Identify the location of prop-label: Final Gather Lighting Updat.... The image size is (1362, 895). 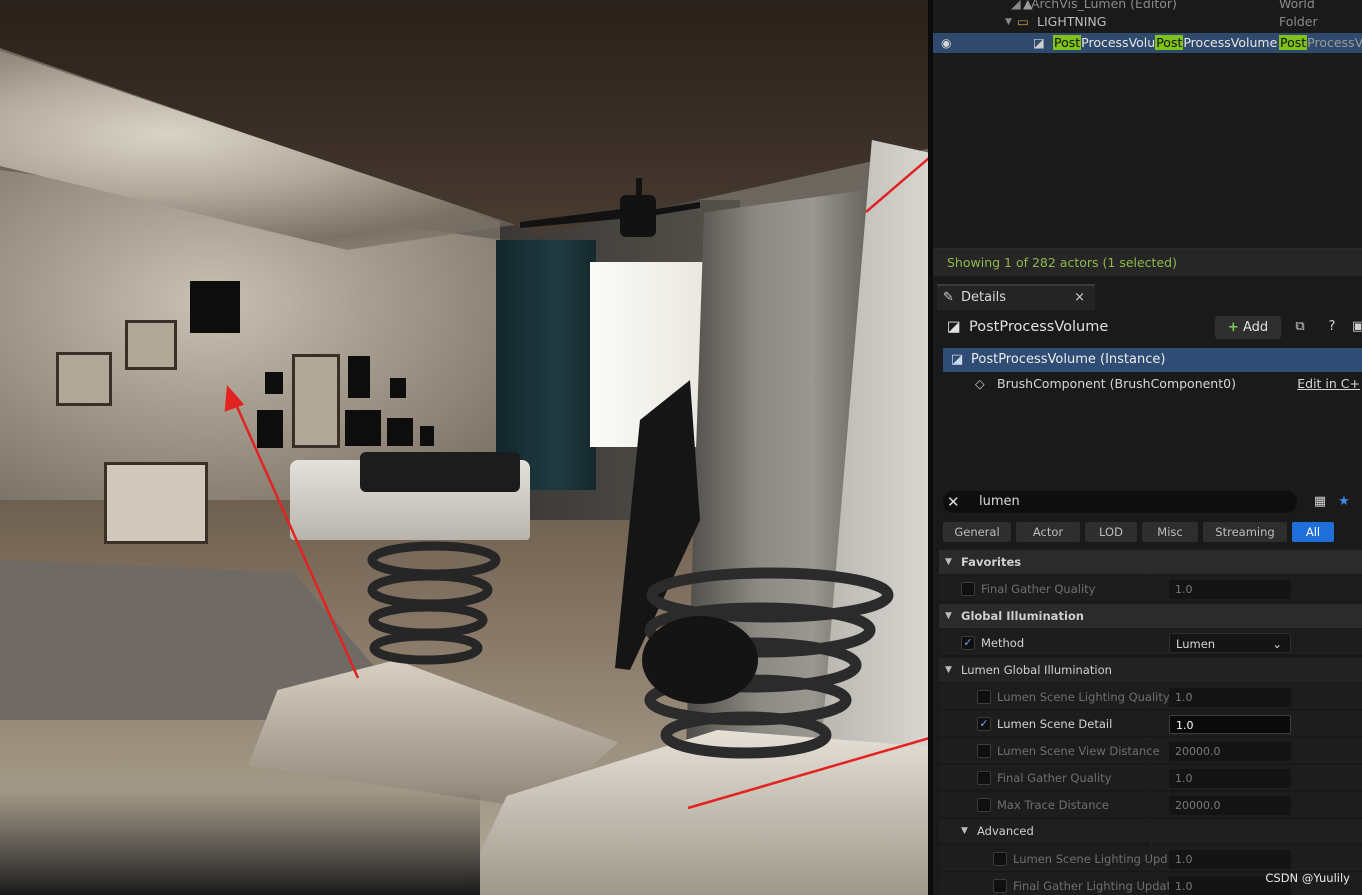
(1098, 886).